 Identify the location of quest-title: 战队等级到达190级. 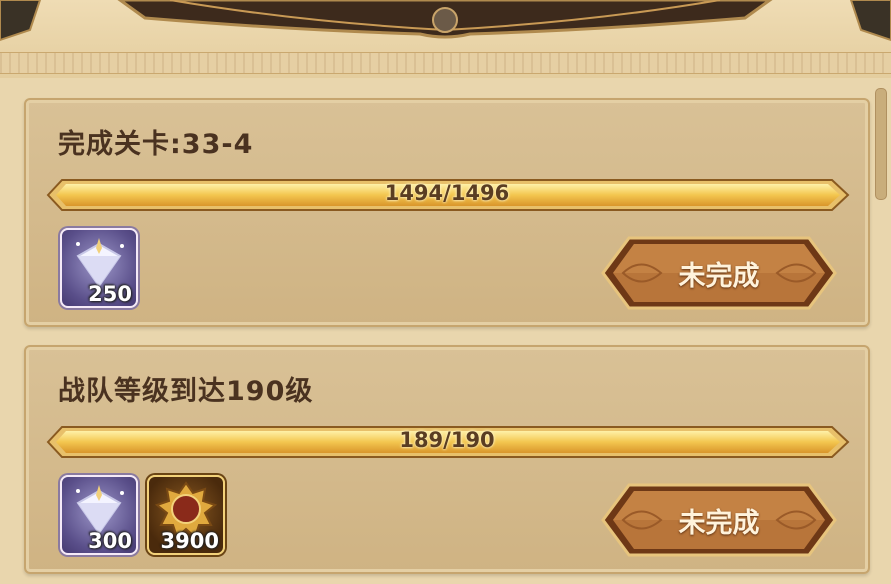
(186, 391).